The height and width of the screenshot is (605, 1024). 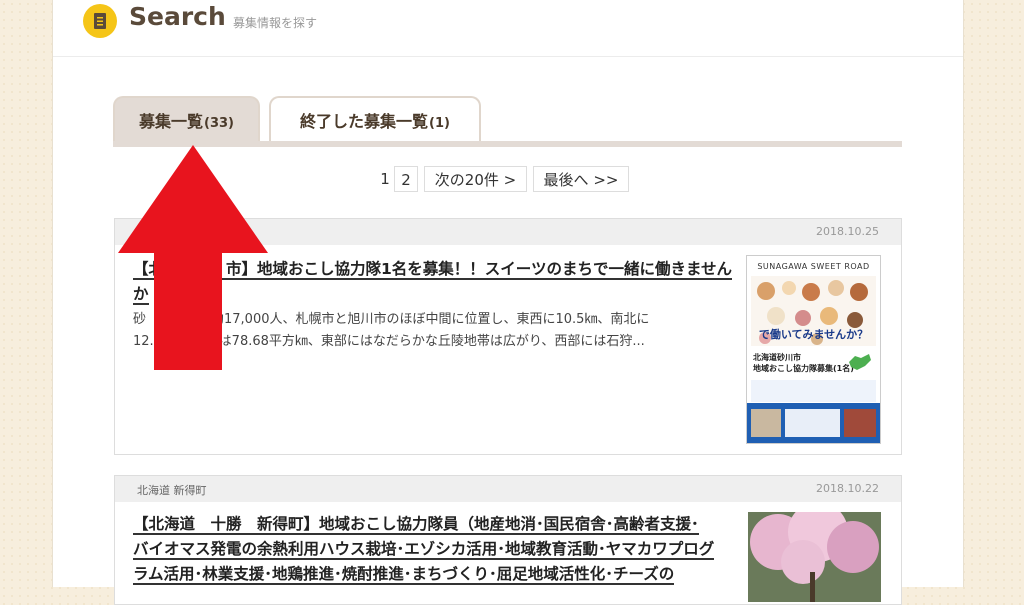 I want to click on tab-count: (33), so click(x=219, y=123).